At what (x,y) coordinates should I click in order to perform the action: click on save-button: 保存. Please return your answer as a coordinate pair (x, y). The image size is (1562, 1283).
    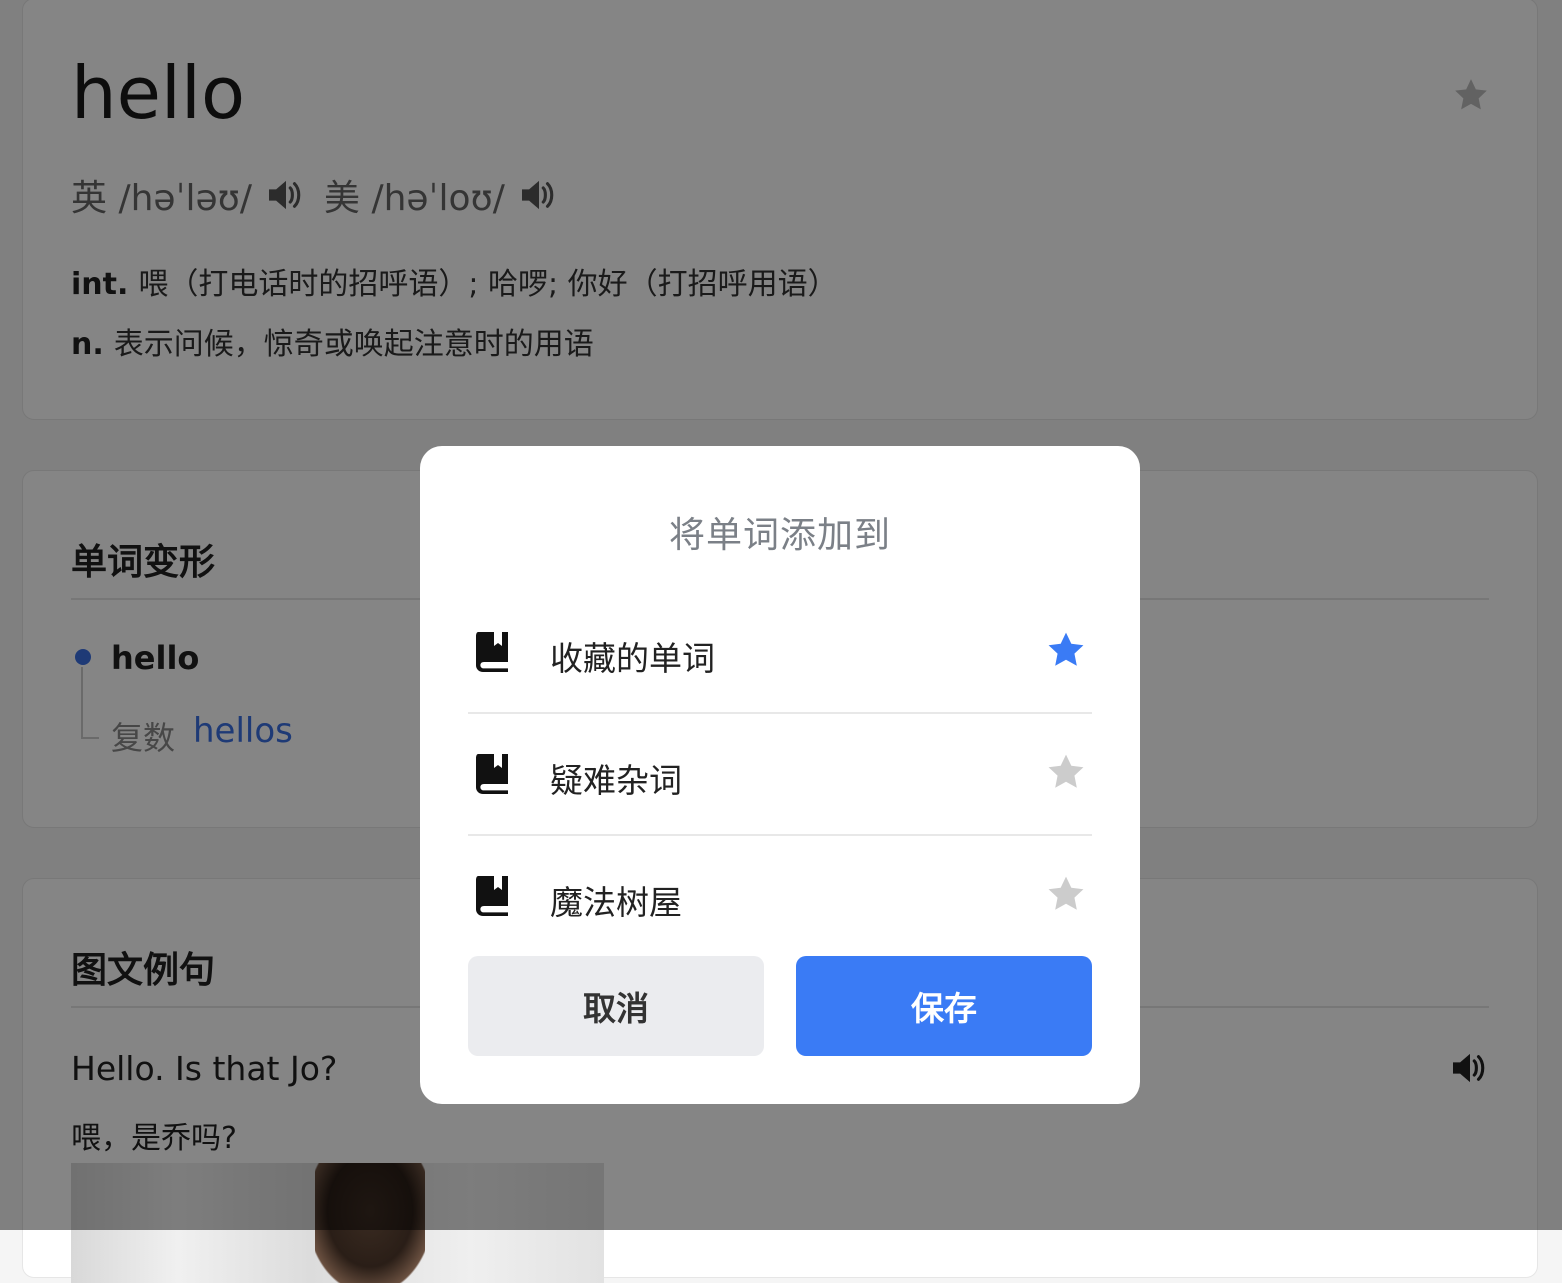
    Looking at the image, I should click on (944, 1006).